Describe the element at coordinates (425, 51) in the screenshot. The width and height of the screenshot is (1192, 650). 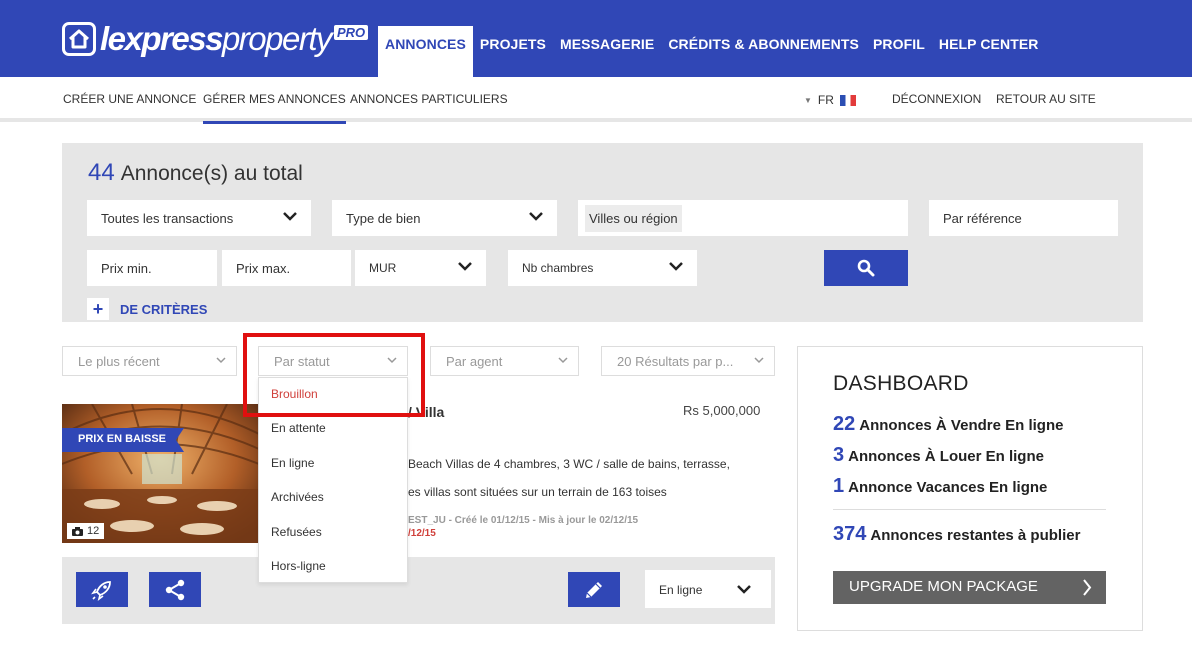
I see `nav-annonces: ANNONCES` at that location.